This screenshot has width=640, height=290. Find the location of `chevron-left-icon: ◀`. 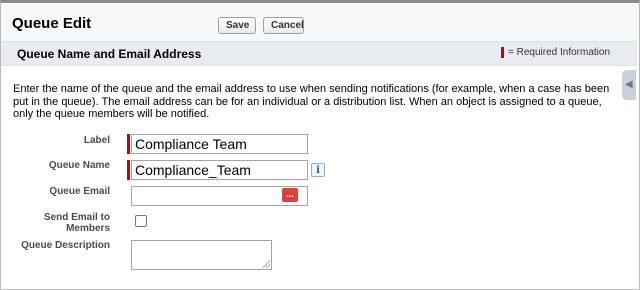

chevron-left-icon: ◀ is located at coordinates (629, 84).